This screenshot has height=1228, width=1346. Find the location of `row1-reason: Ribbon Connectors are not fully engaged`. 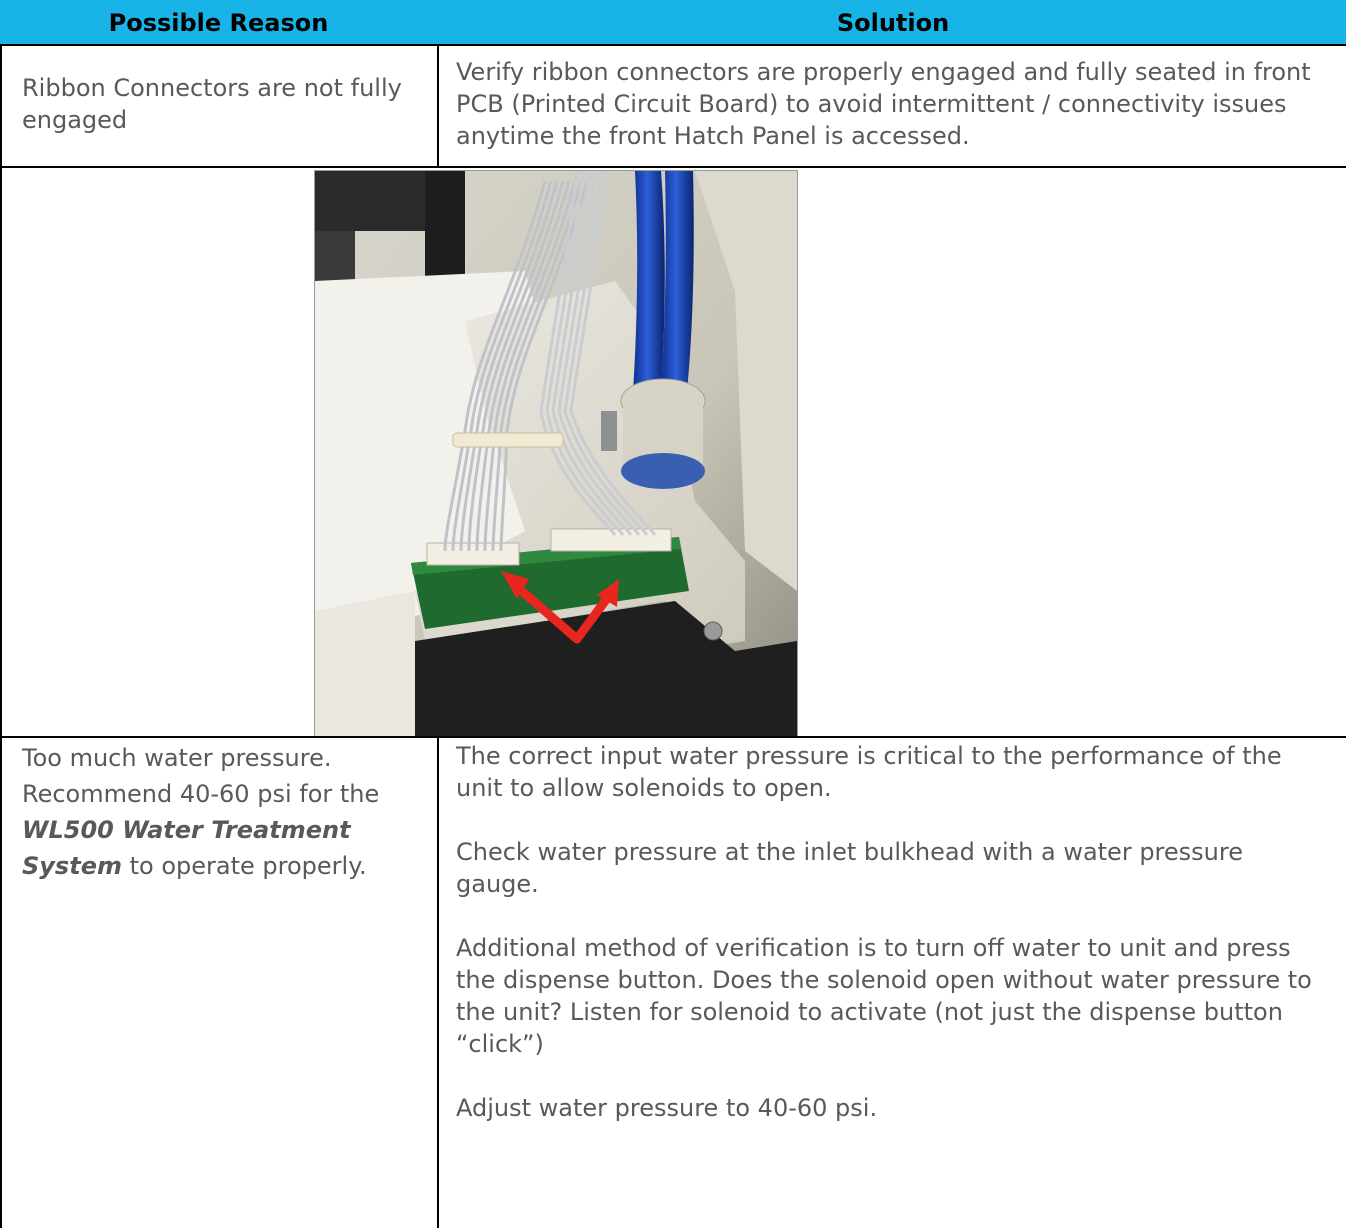

row1-reason: Ribbon Connectors are not fully engaged is located at coordinates (212, 104).